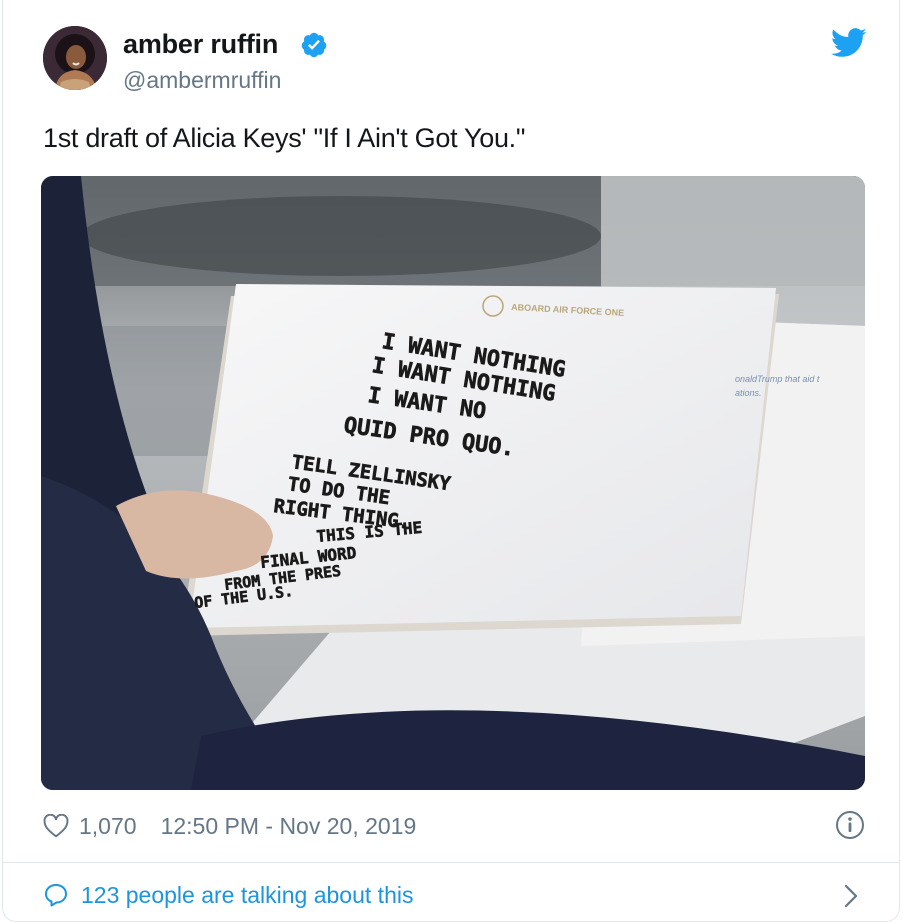 The image size is (902, 922). What do you see at coordinates (748, 393) in the screenshot?
I see `paper-text-2: ations.` at bounding box center [748, 393].